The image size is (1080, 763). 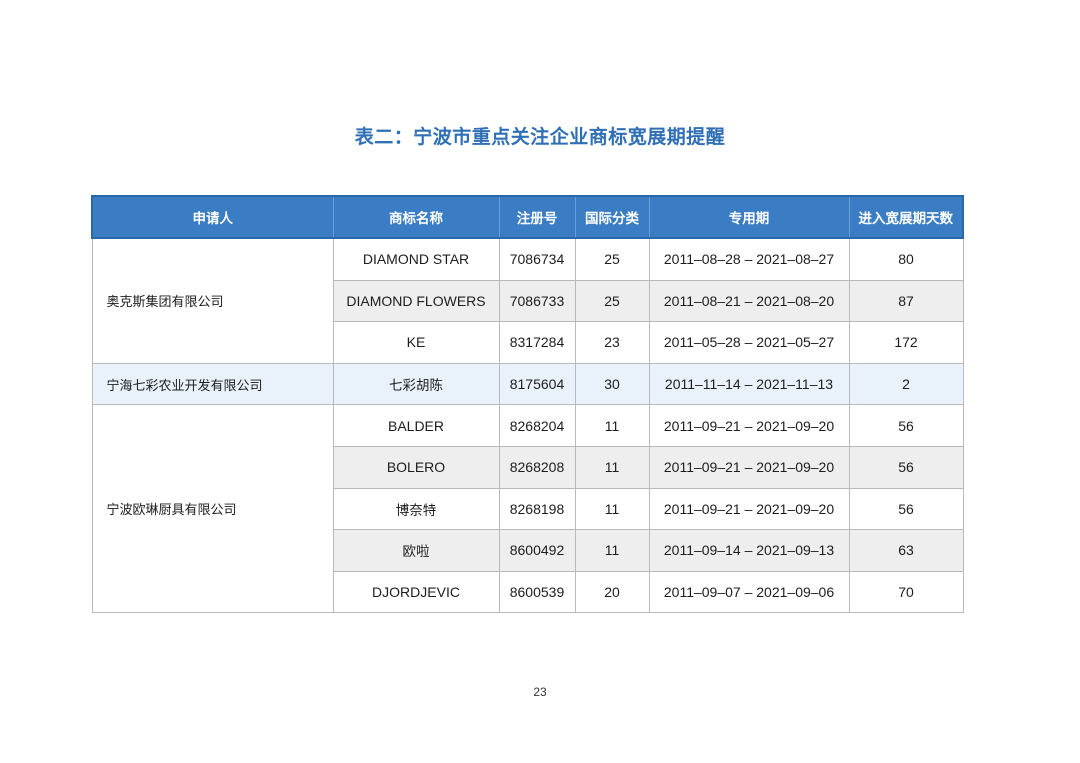 What do you see at coordinates (612, 384) in the screenshot?
I see `class-cell: 30` at bounding box center [612, 384].